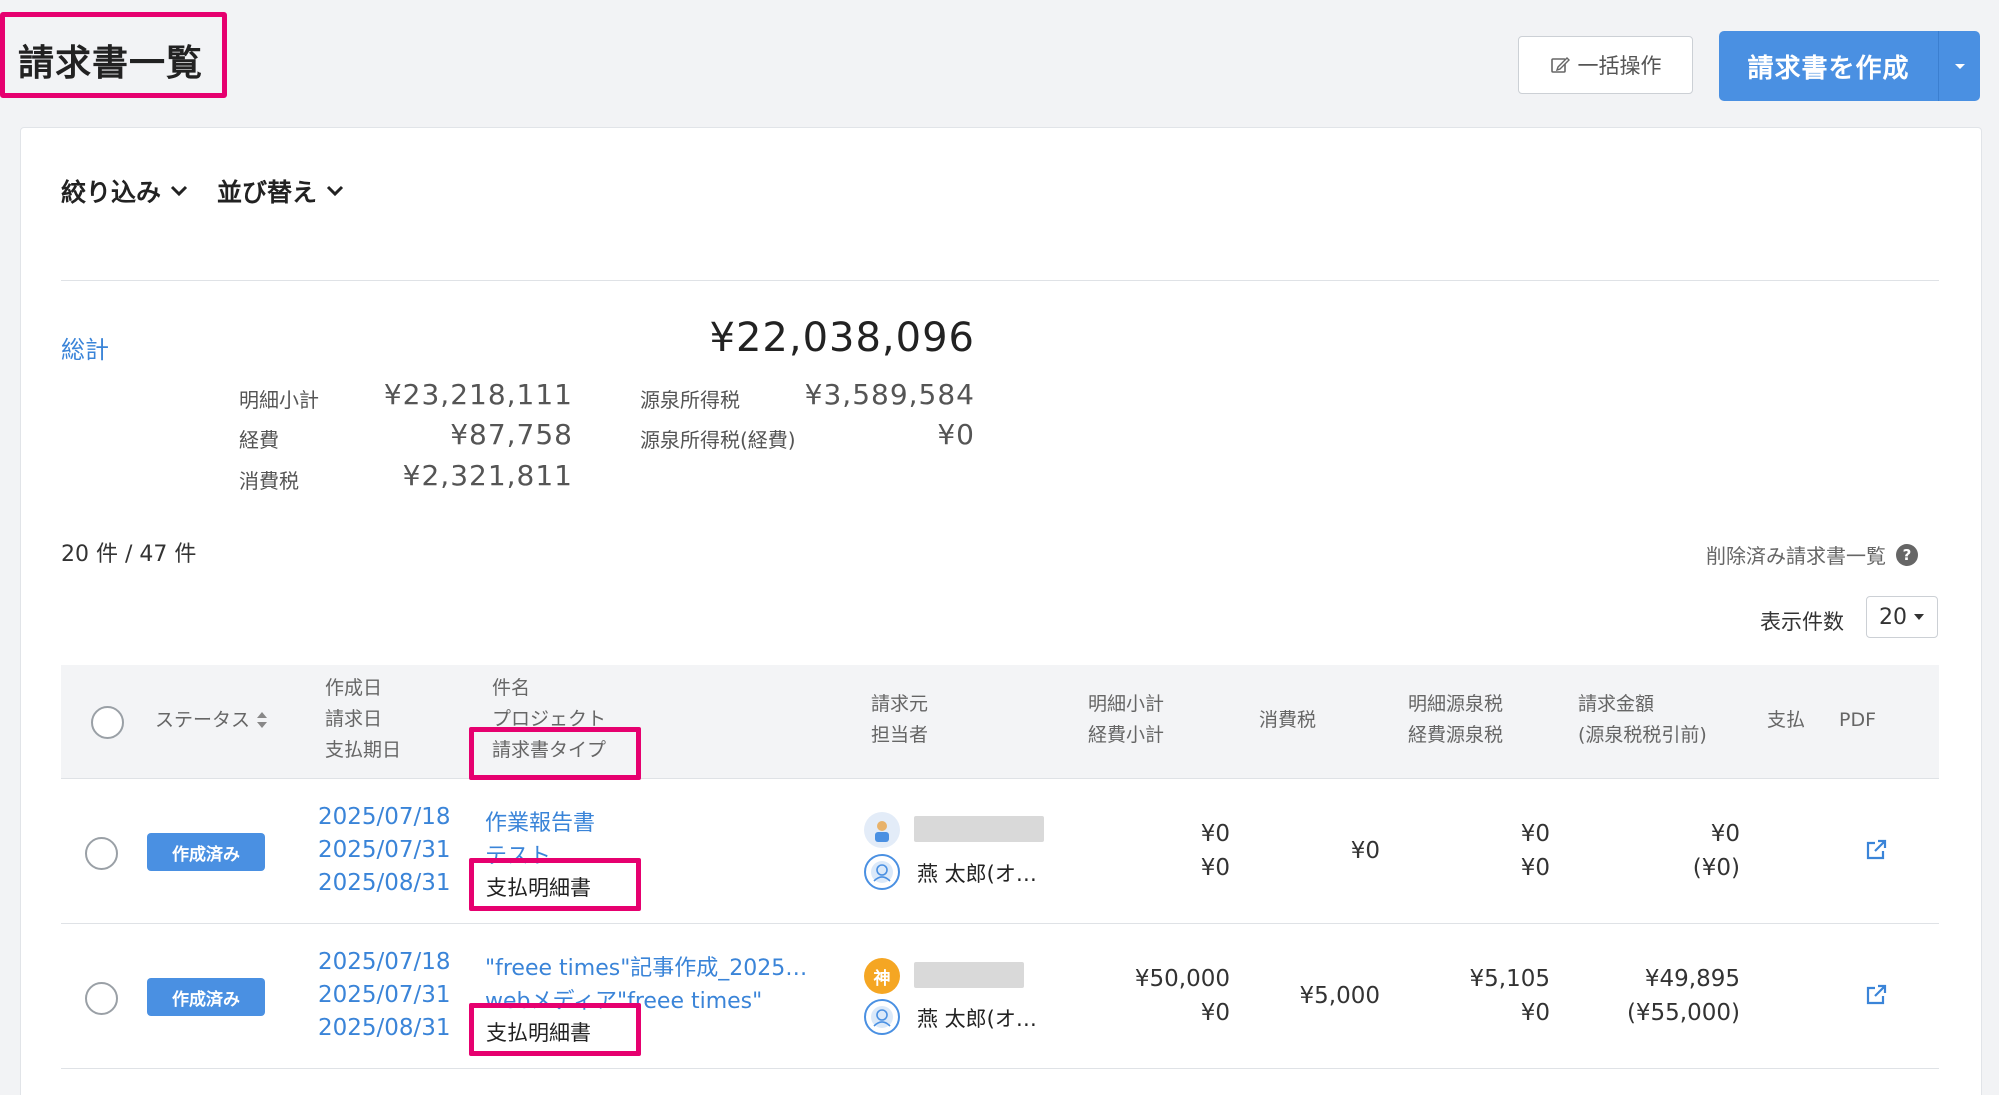 The height and width of the screenshot is (1095, 1999). What do you see at coordinates (690, 400) in the screenshot?
I see `withholding-label: 源泉所得税` at bounding box center [690, 400].